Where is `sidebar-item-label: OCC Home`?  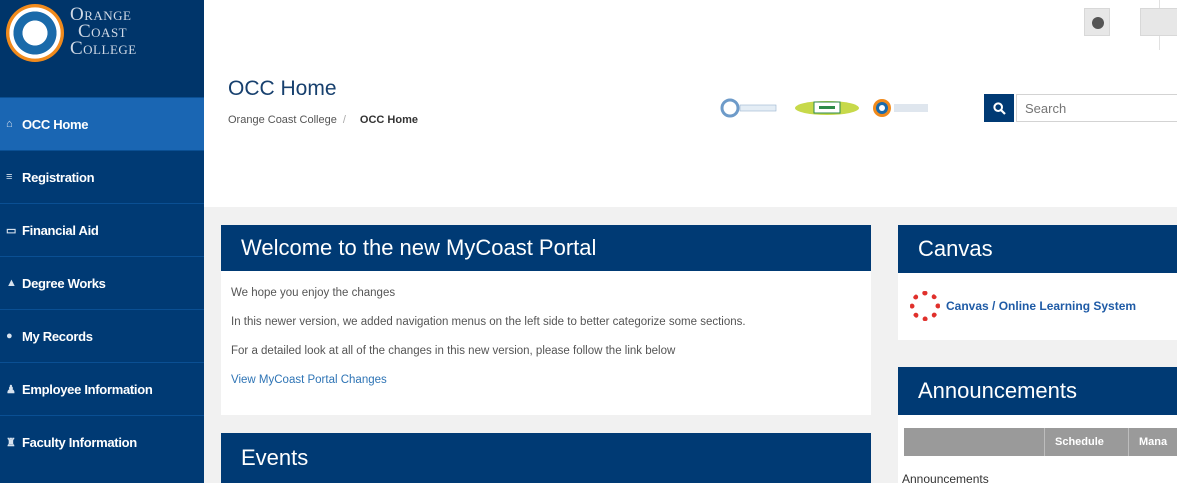
sidebar-item-label: OCC Home is located at coordinates (55, 124).